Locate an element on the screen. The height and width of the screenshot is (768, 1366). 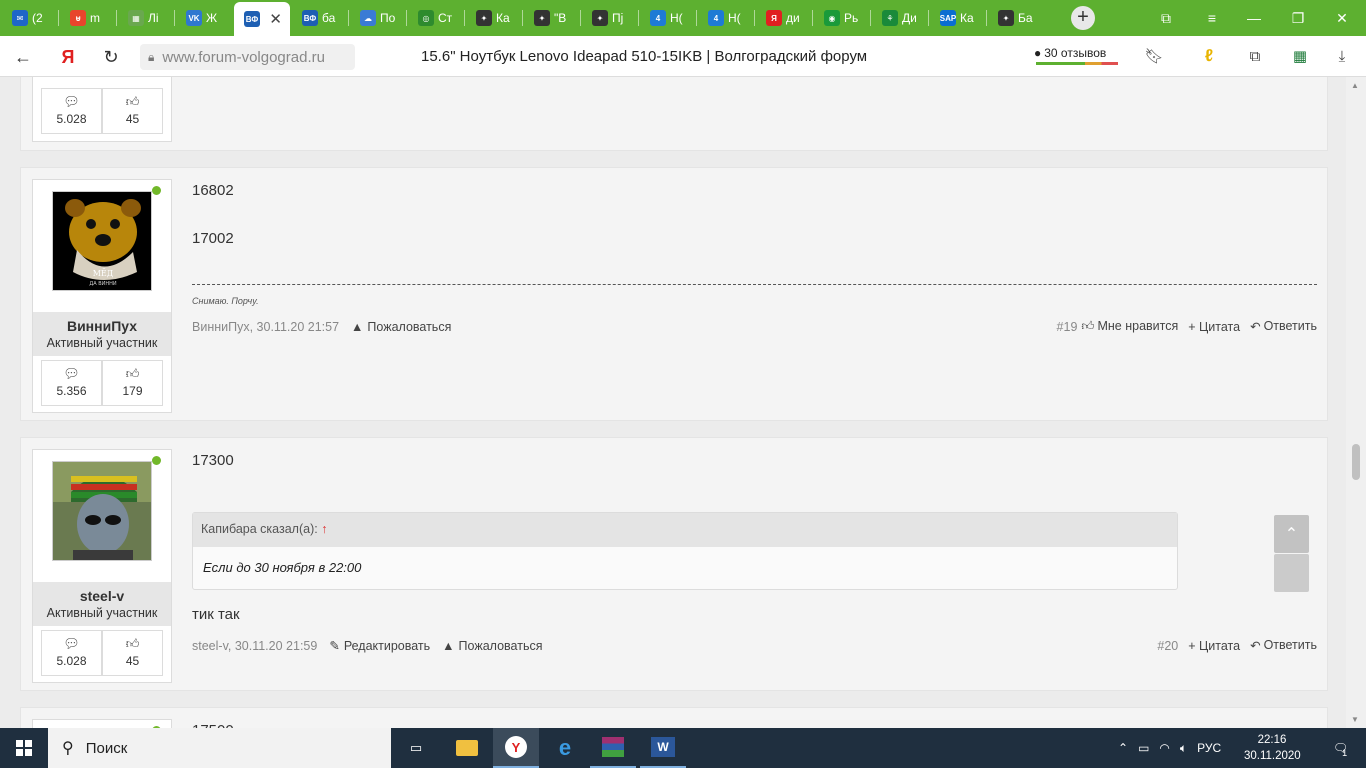
page-scrollbar: ▲ ▼ is located at coordinates (1356, 402).